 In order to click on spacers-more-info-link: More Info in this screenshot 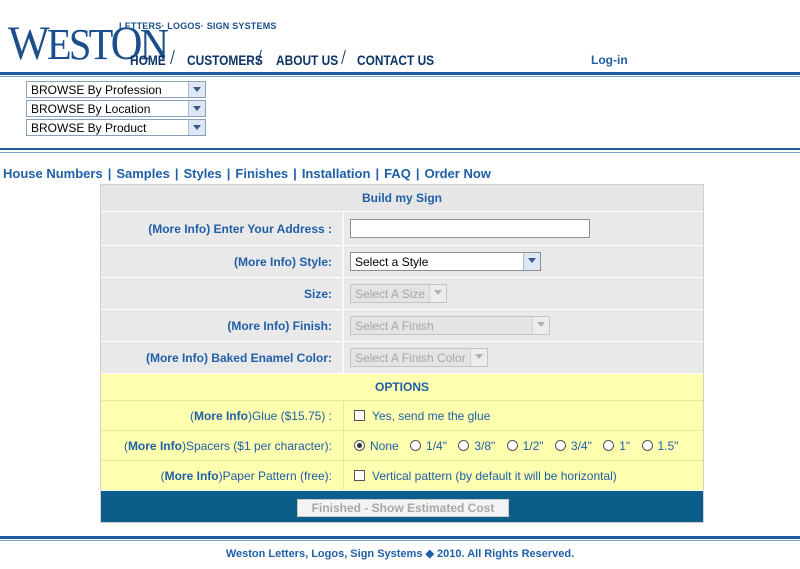, I will do `click(155, 446)`.